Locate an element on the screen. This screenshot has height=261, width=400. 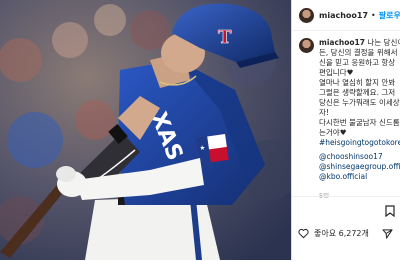
caption-line: 신을 믿고 응원하고 항상 is located at coordinates (357, 62).